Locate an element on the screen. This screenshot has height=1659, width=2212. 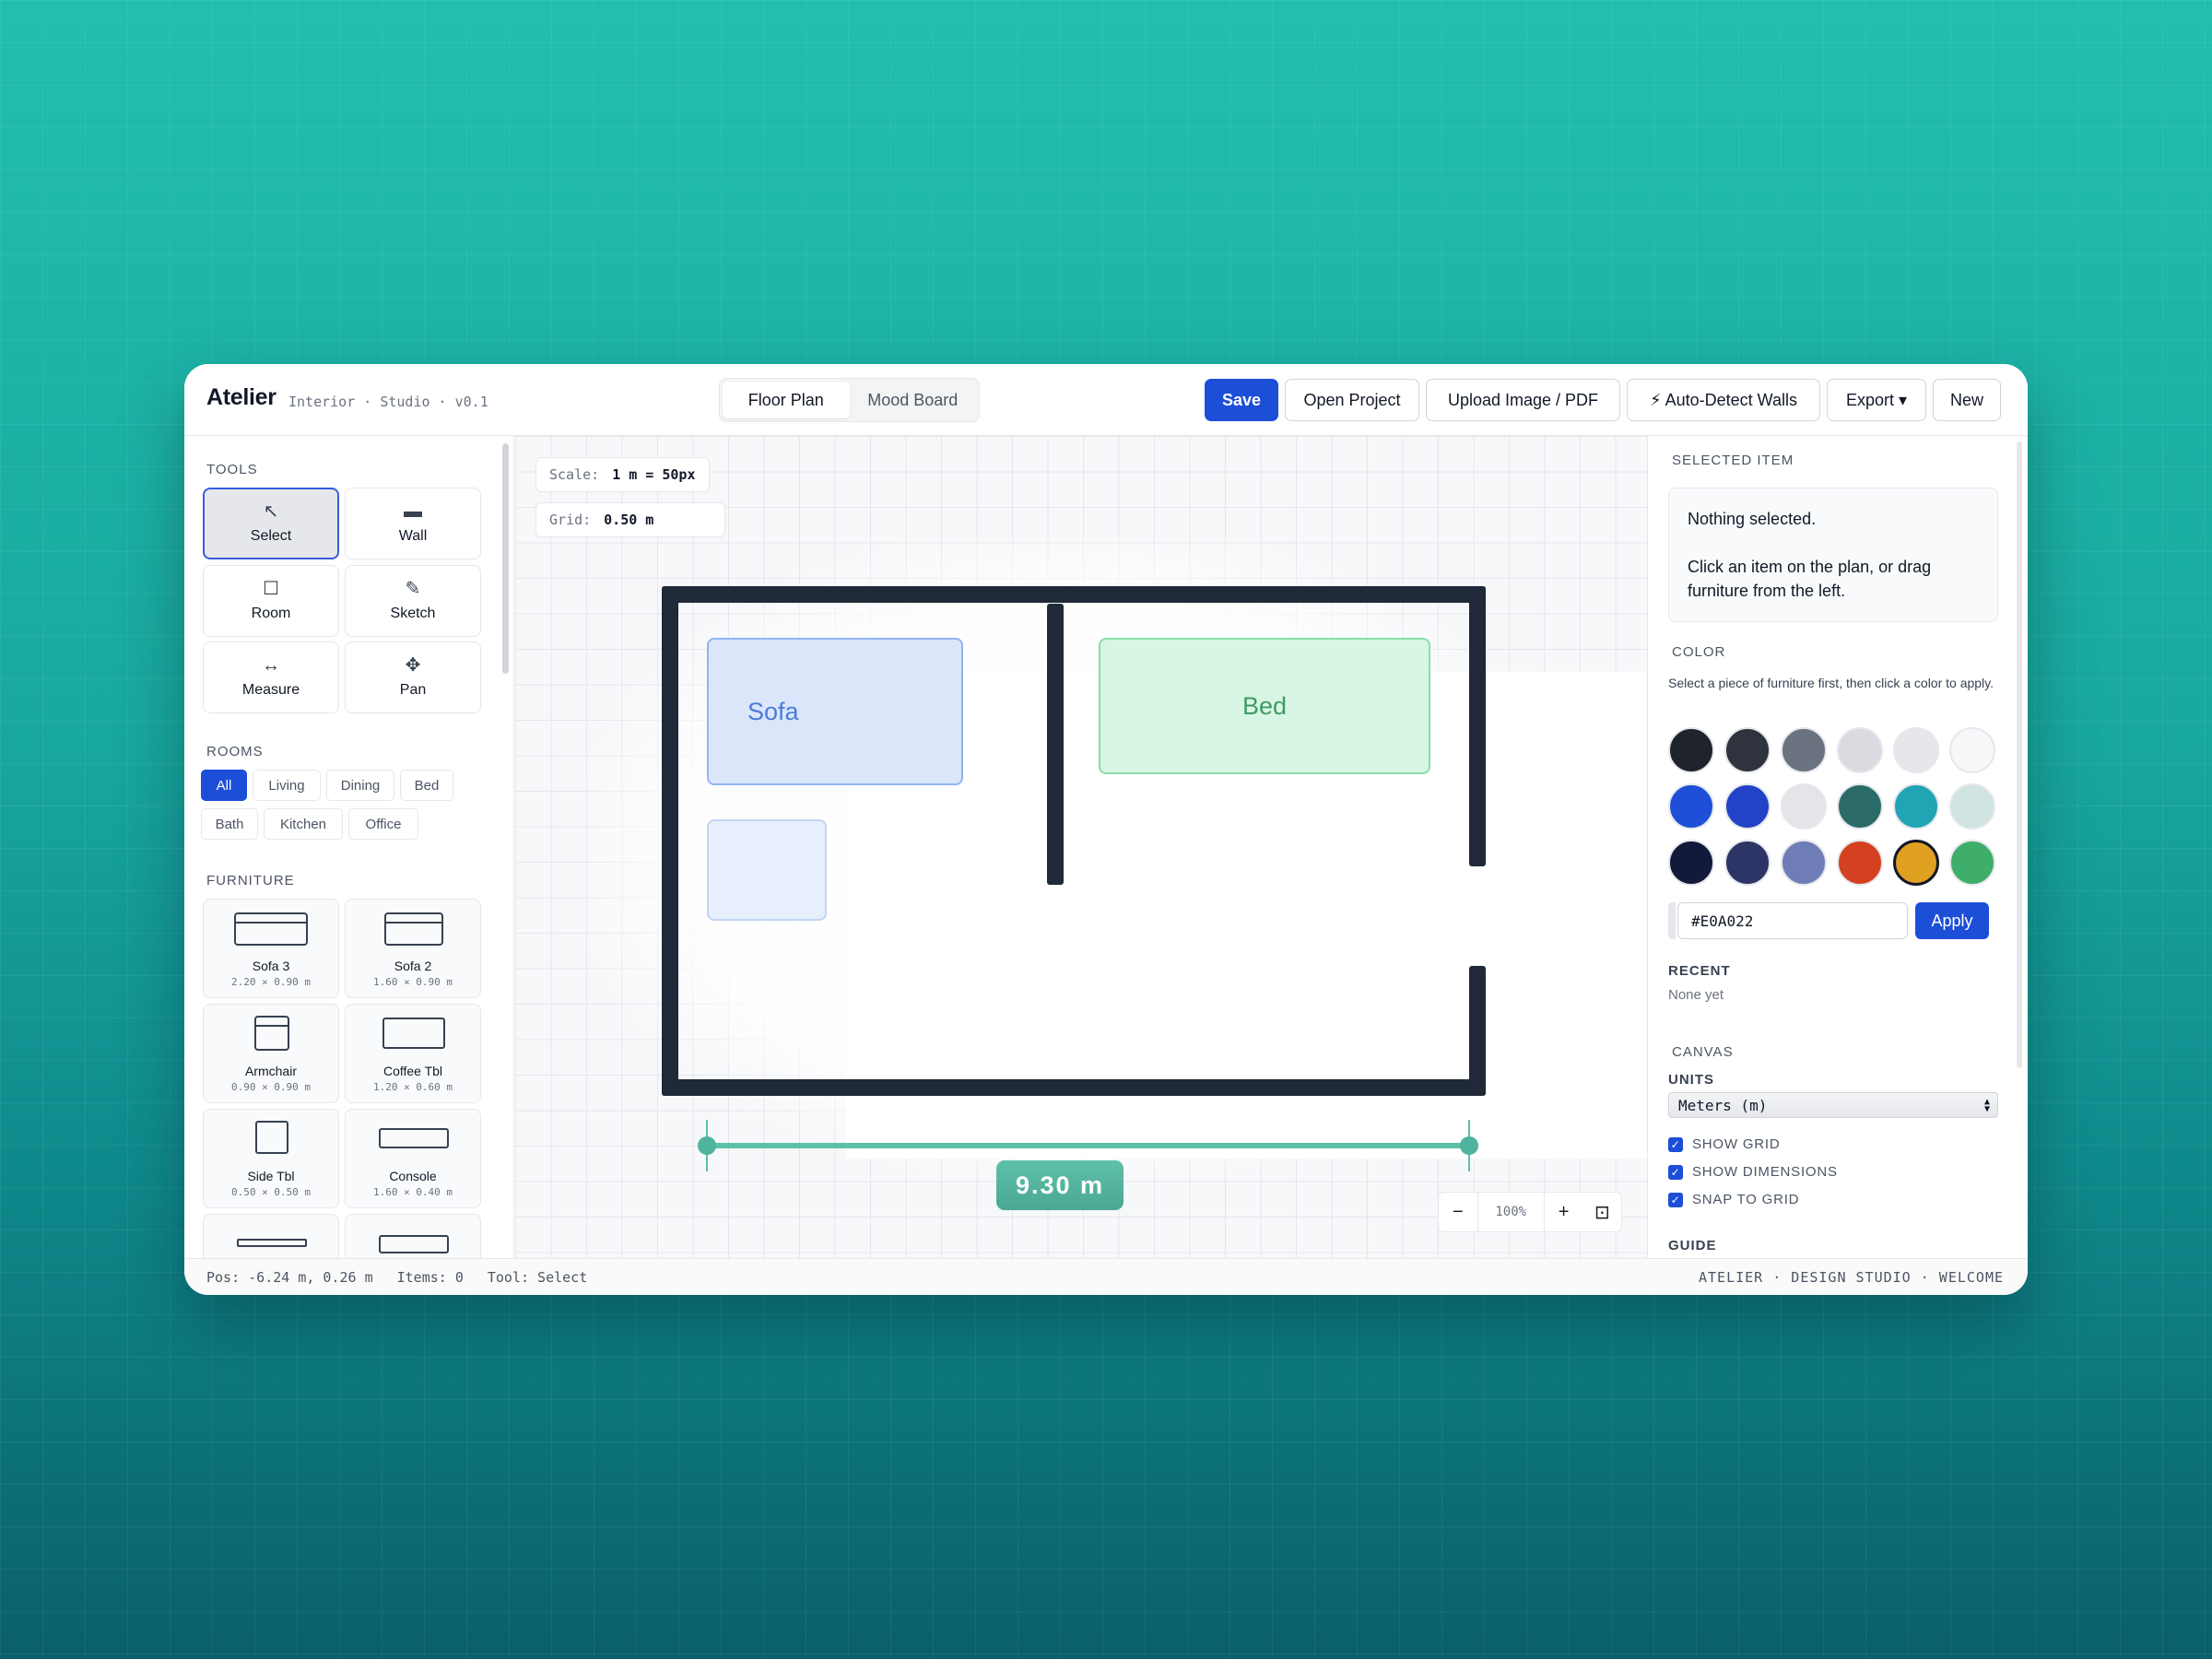
option-show-grid: ✓ SHOW GRID is located at coordinates (1724, 1144).